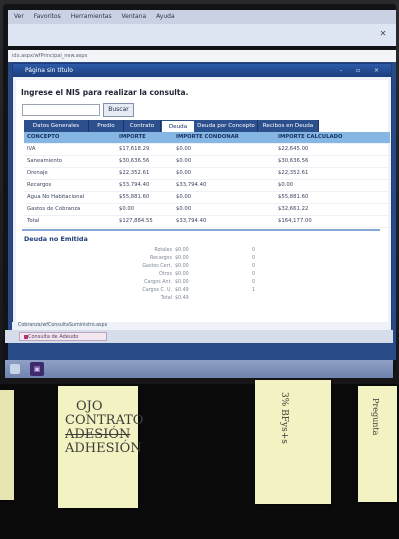 This screenshot has height=539, width=399. What do you see at coordinates (15, 369) in the screenshot?
I see `desktop-icon` at bounding box center [15, 369].